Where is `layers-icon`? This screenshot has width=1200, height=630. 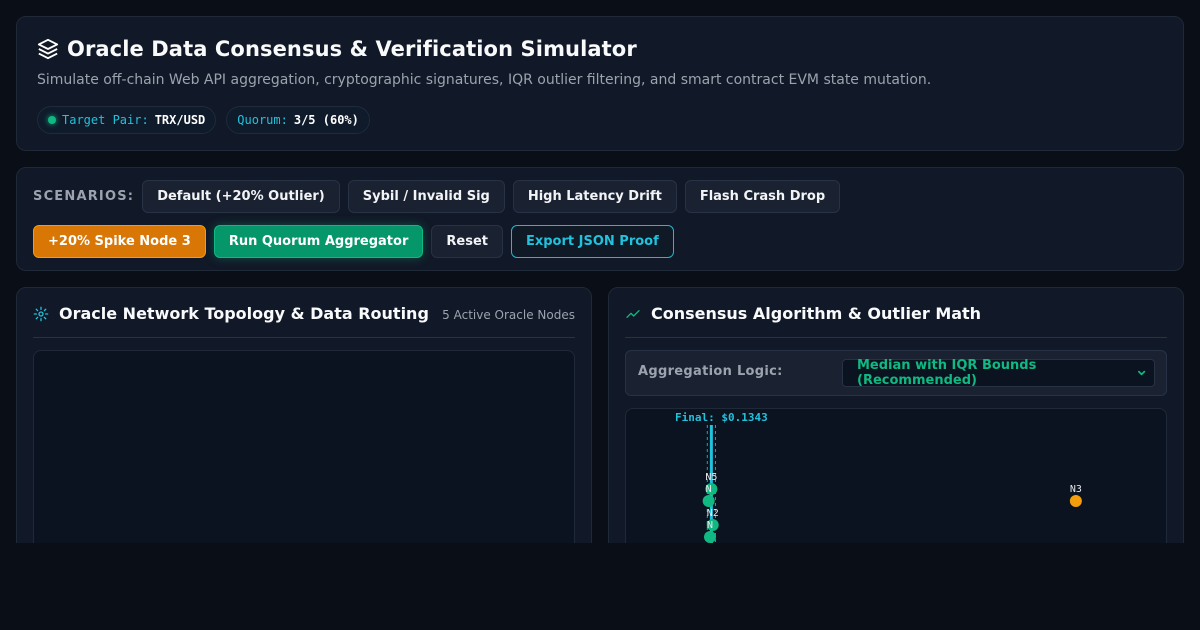 layers-icon is located at coordinates (48, 49).